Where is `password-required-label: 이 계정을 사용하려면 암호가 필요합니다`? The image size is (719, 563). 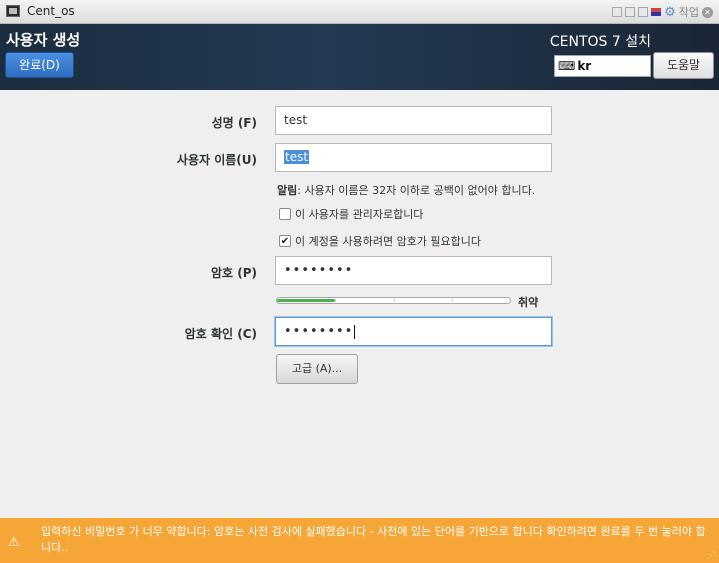
password-required-label: 이 계정을 사용하려면 암호가 필요합니다 is located at coordinates (388, 241).